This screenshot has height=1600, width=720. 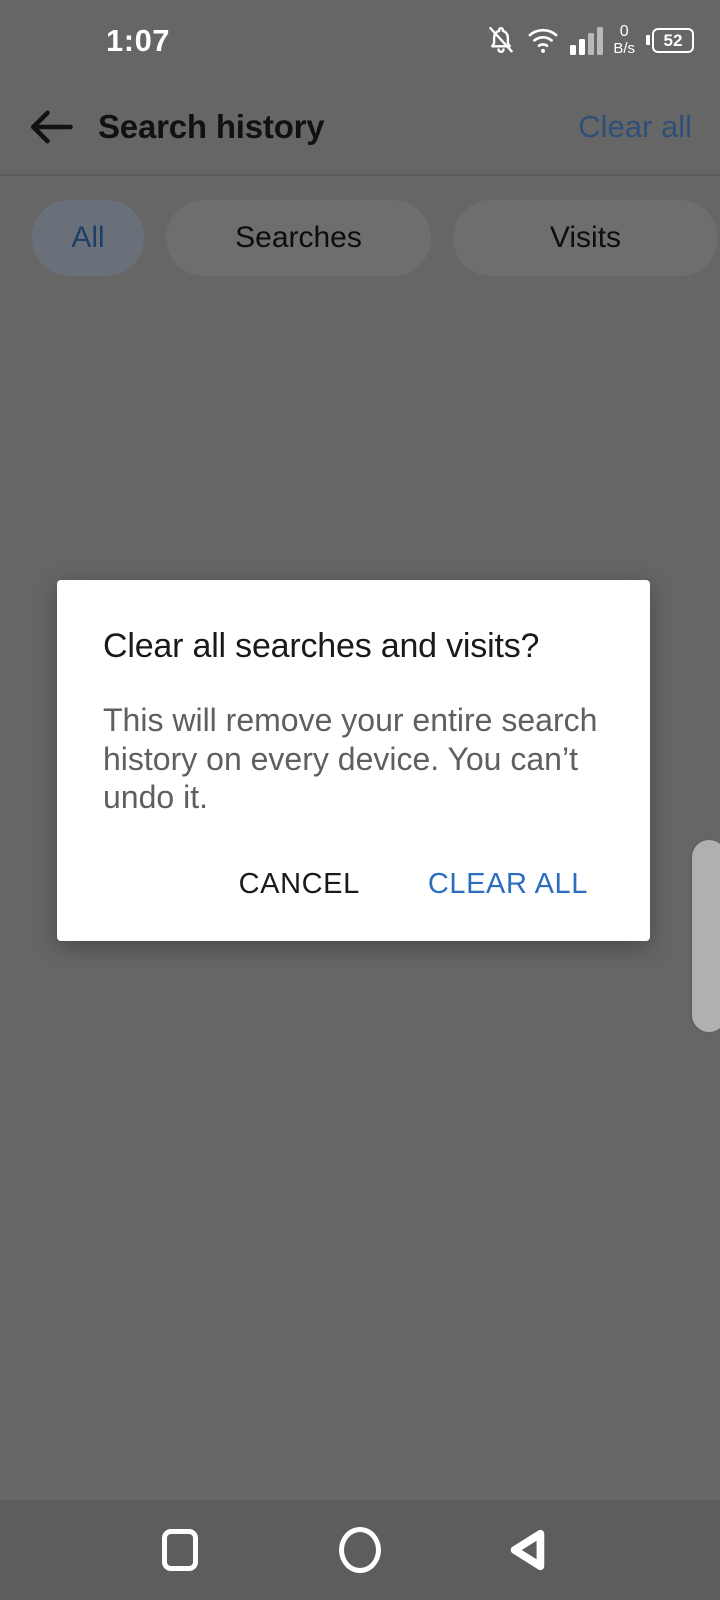 I want to click on filter-chip-searches-label: Searches, so click(x=298, y=237).